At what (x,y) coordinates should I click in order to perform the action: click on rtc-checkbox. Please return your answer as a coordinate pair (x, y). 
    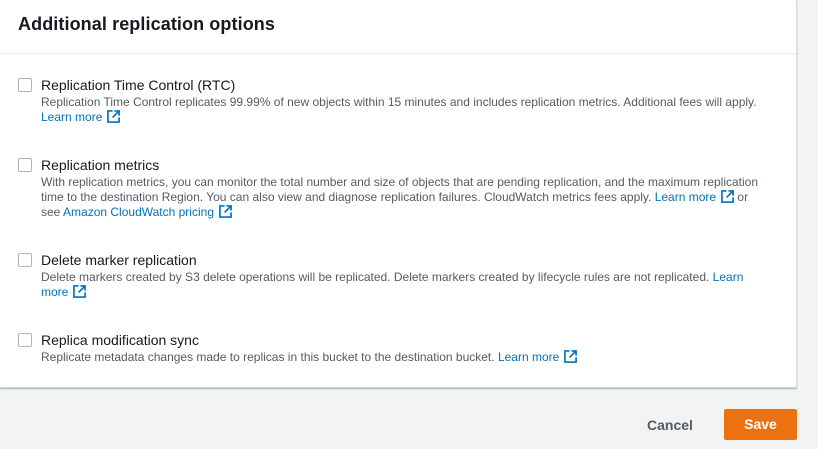
    Looking at the image, I should click on (25, 85).